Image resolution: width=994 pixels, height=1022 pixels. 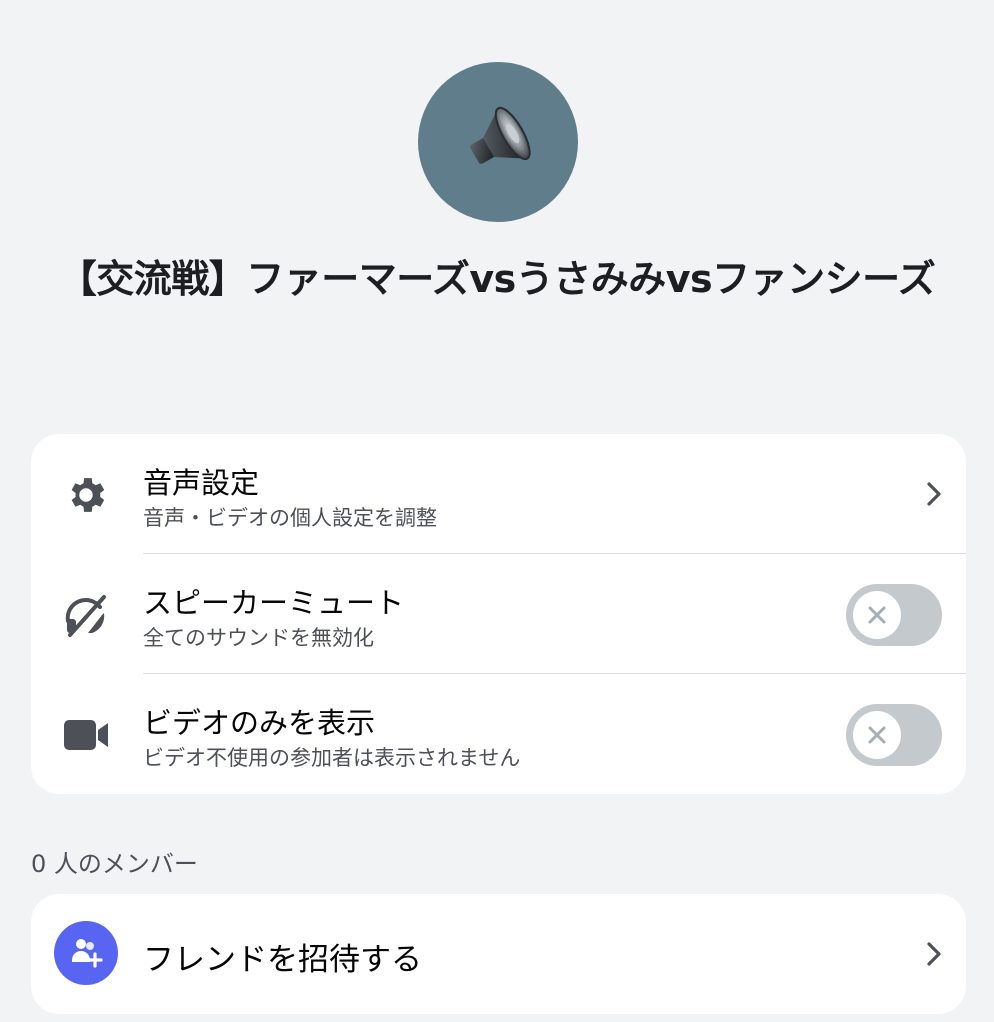 What do you see at coordinates (498, 734) in the screenshot?
I see `video-only-row: ビデオのみを表示 ビデオ不使用の参加者は表示されません` at bounding box center [498, 734].